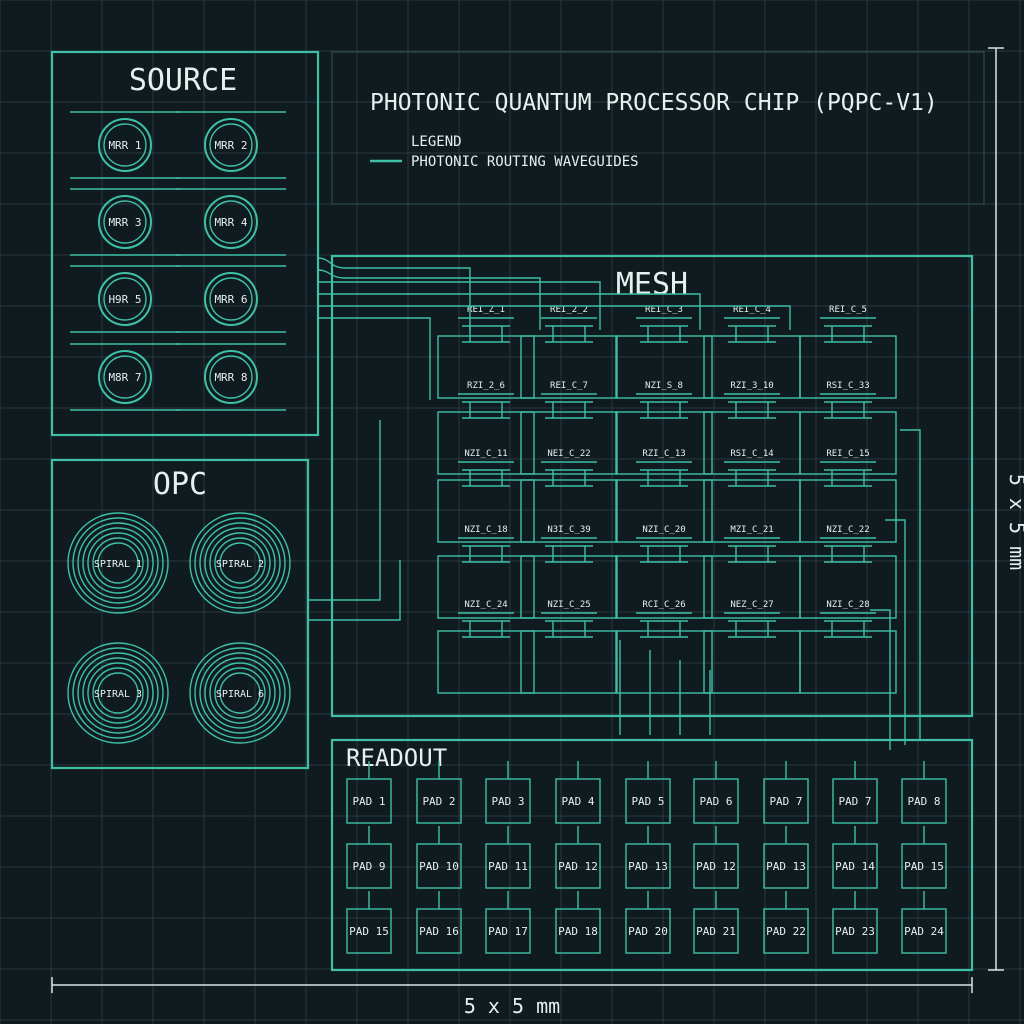 This screenshot has height=1024, width=1024. What do you see at coordinates (525, 162) in the screenshot?
I see `legend-entry: PHOTONIC ROUTING WAVEGUIDES` at bounding box center [525, 162].